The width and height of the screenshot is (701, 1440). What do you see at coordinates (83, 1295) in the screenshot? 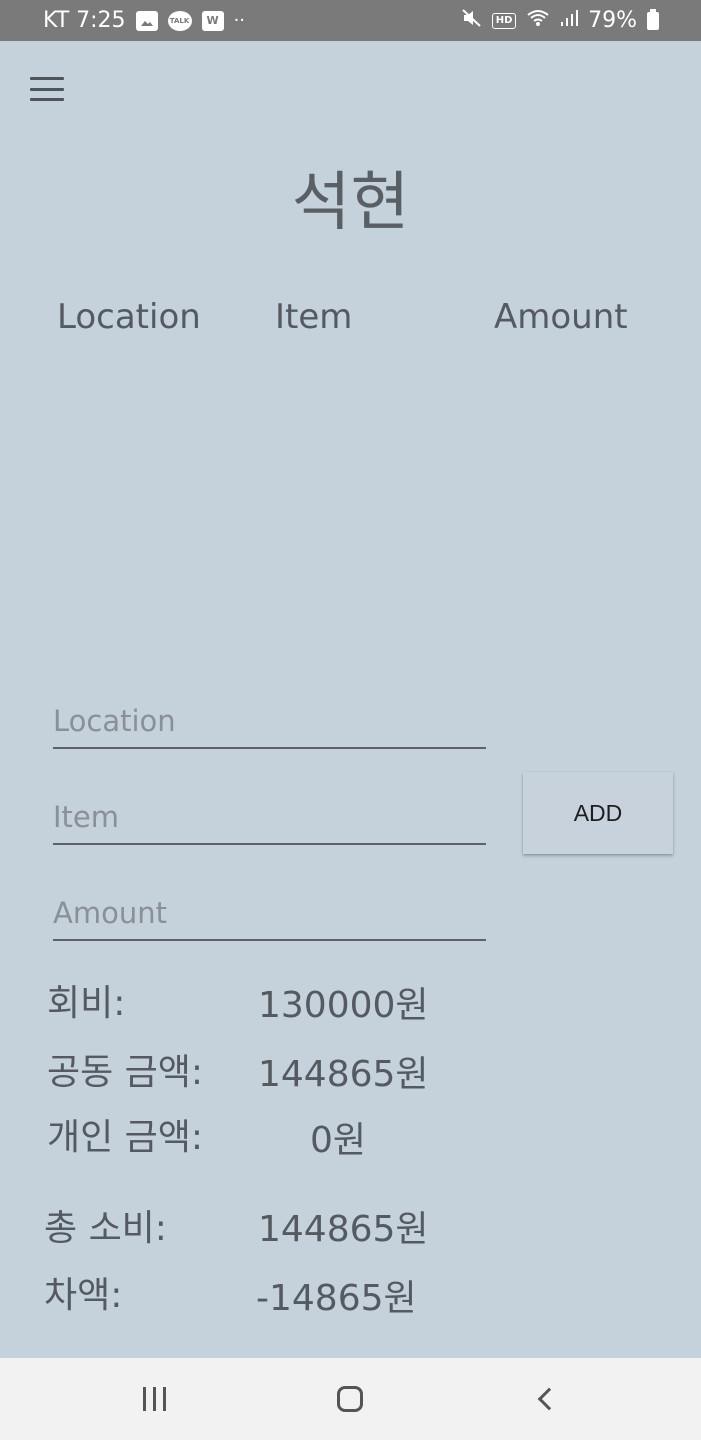
I see `difference-label: 차액:` at bounding box center [83, 1295].